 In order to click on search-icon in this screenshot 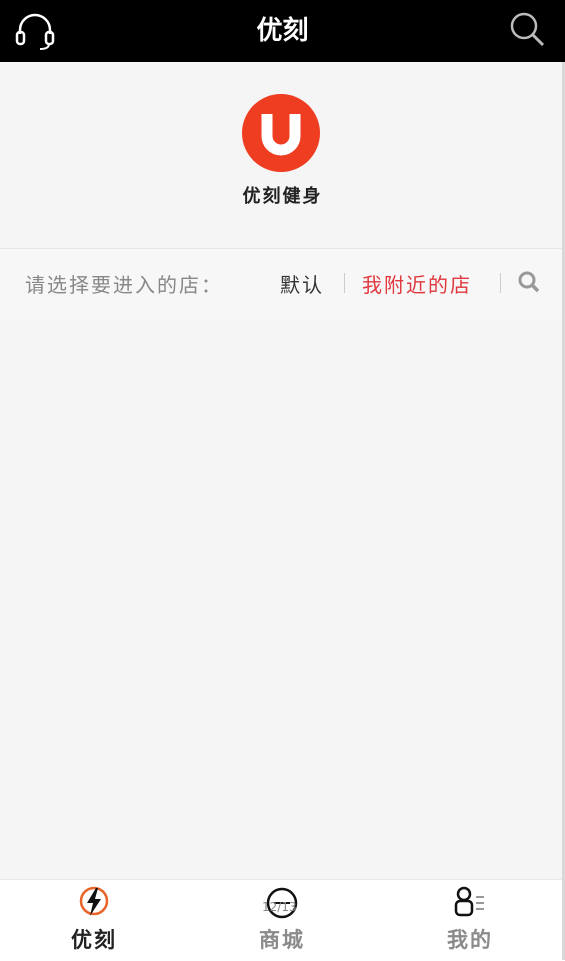, I will do `click(528, 31)`.